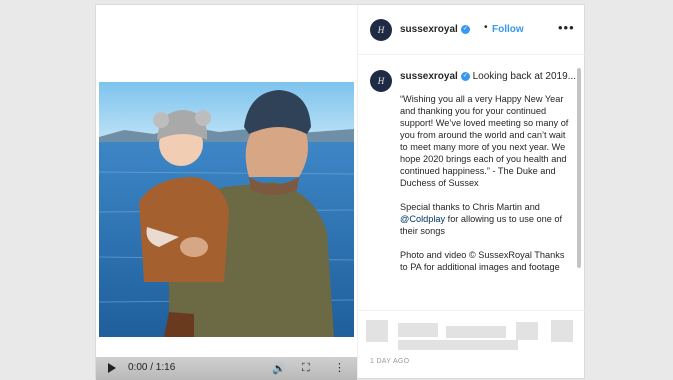 This screenshot has height=380, width=673. Describe the element at coordinates (112, 368) in the screenshot. I see `play-icon` at that location.